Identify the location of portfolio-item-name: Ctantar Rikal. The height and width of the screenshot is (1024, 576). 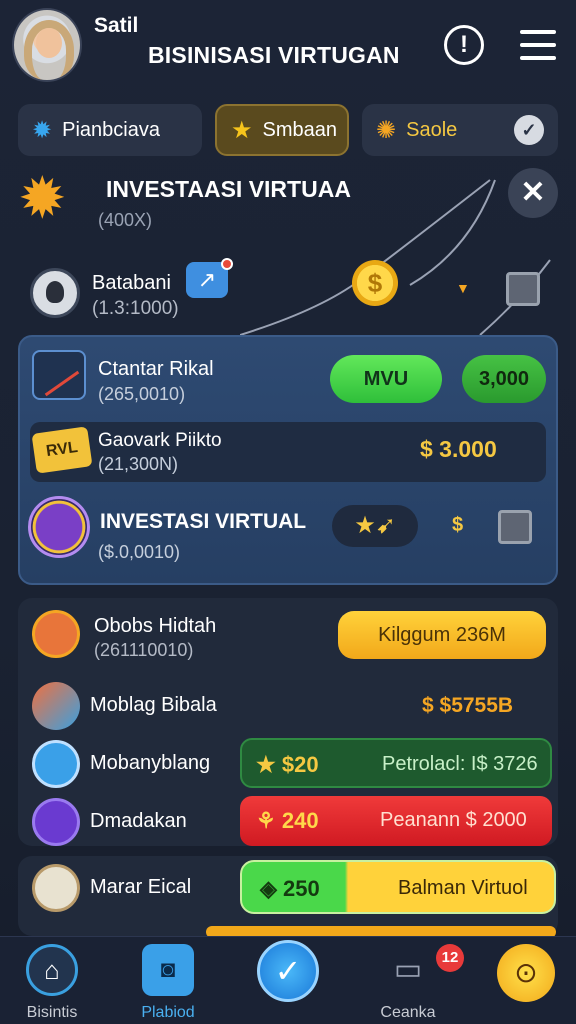
(156, 369).